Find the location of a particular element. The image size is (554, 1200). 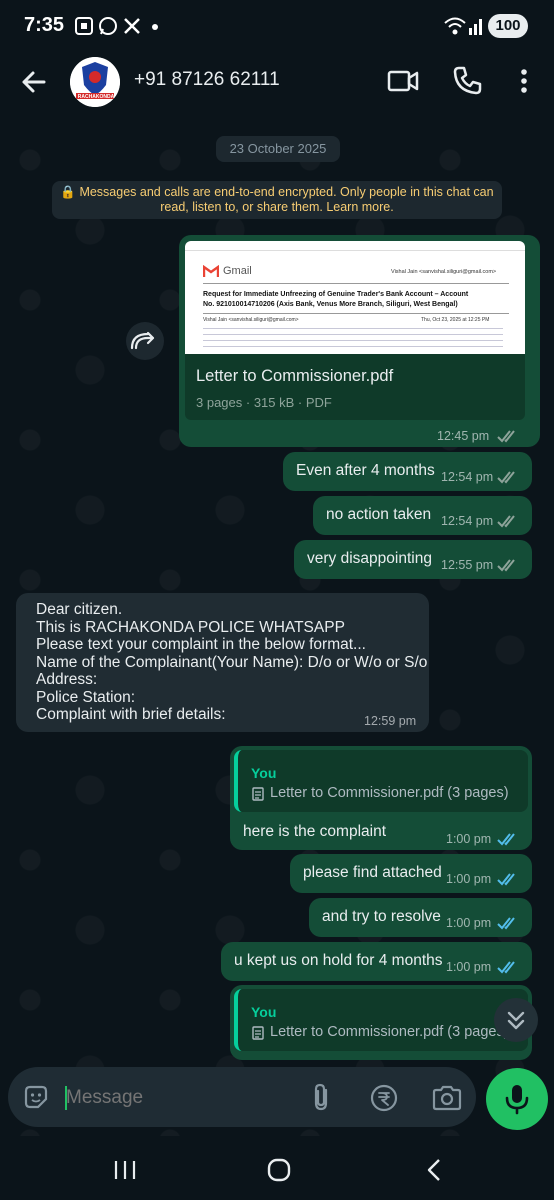

pdf-datetime: Thu, Oct 23, 2025 at 12:25 PM is located at coordinates (455, 320).